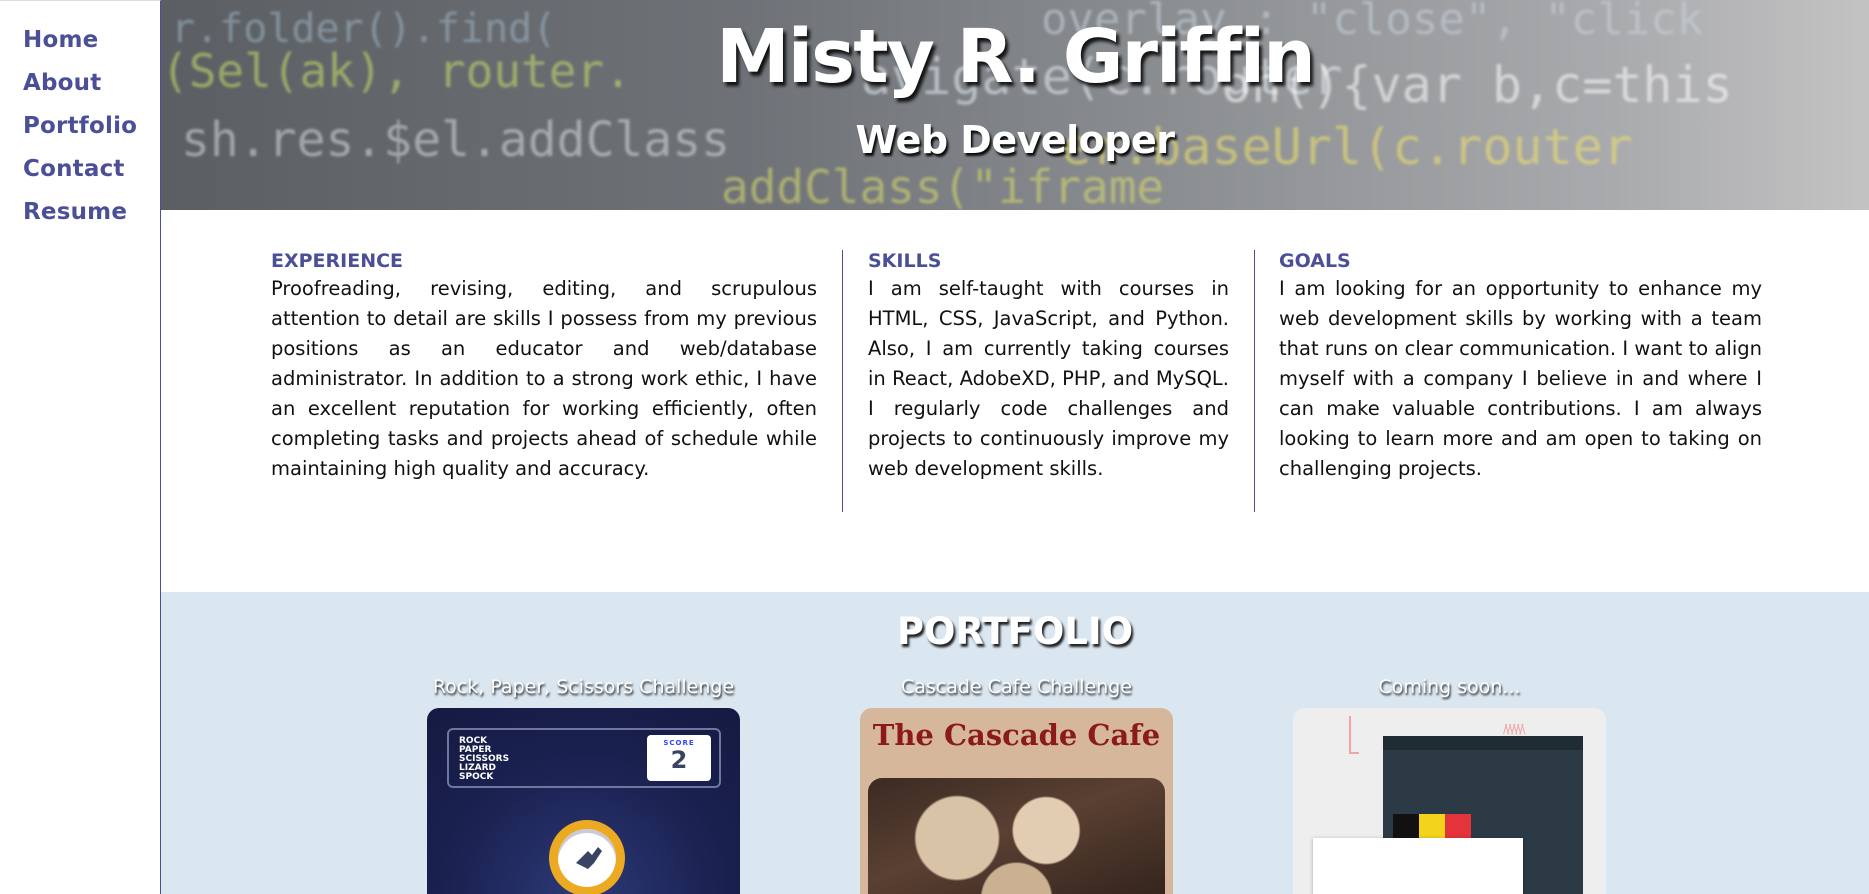 Image resolution: width=1869 pixels, height=894 pixels. I want to click on hero-role: Web Developer, so click(1015, 140).